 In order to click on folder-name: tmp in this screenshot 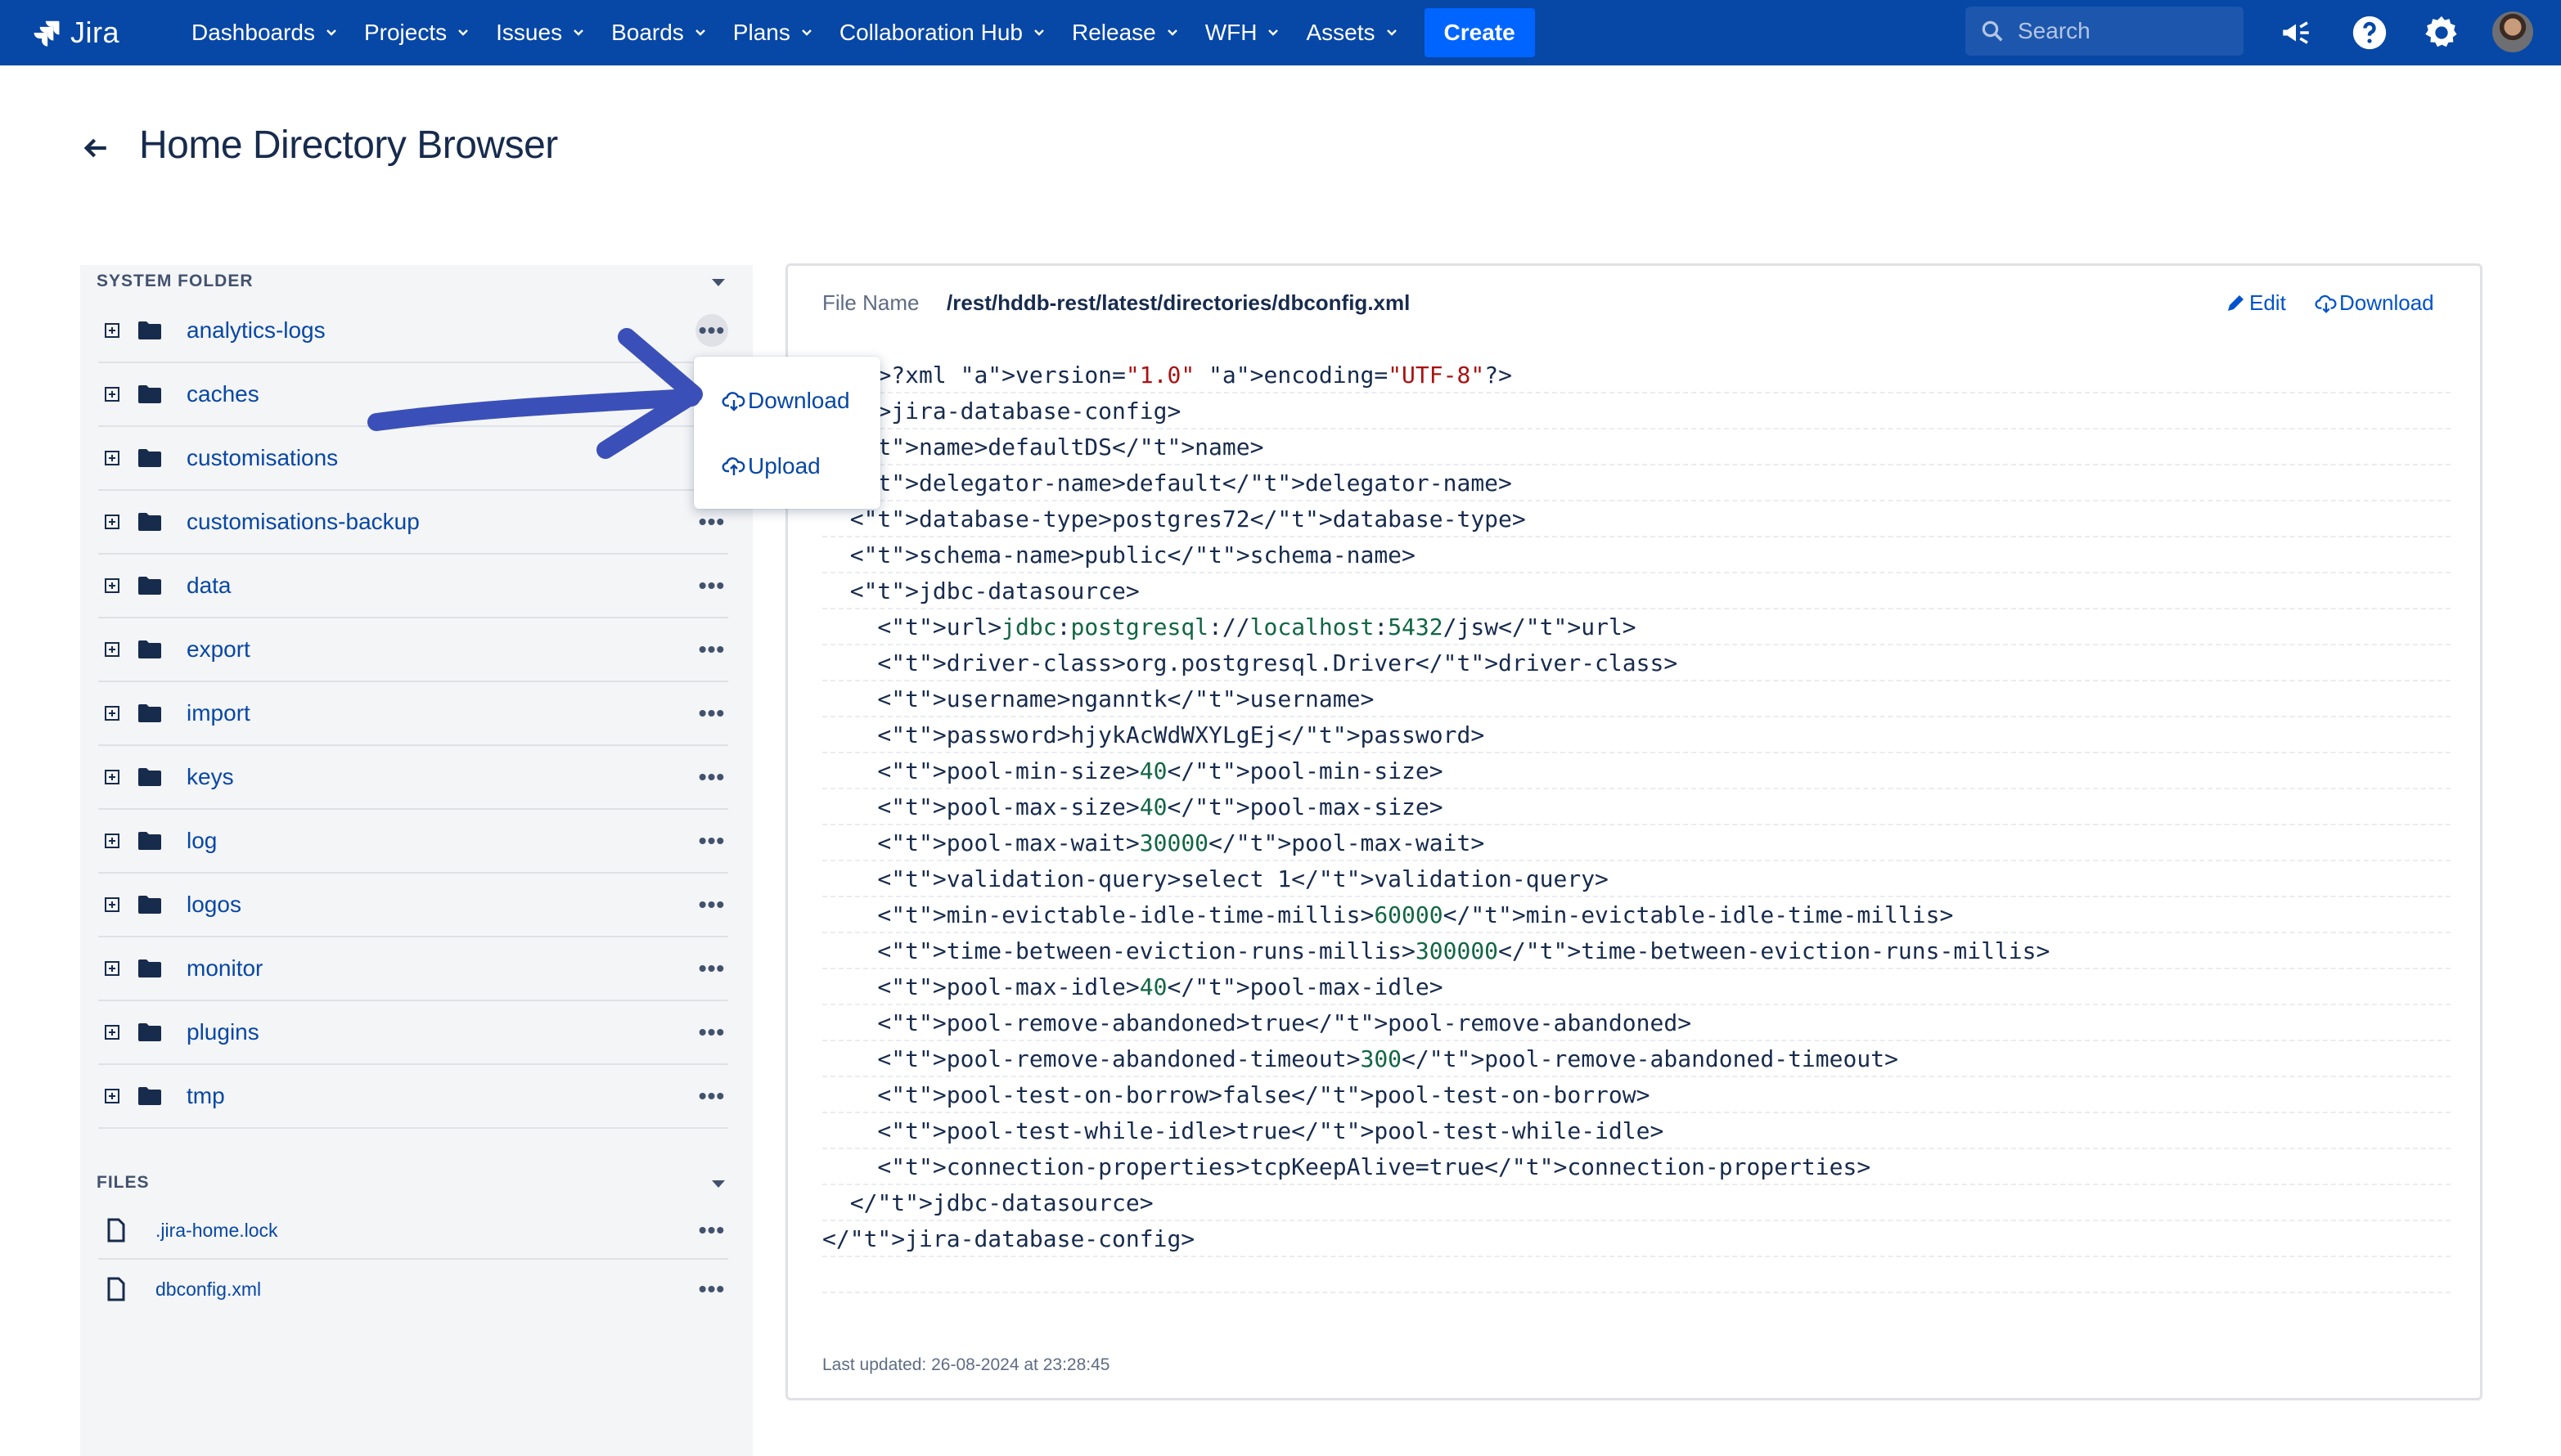, I will do `click(206, 1095)`.